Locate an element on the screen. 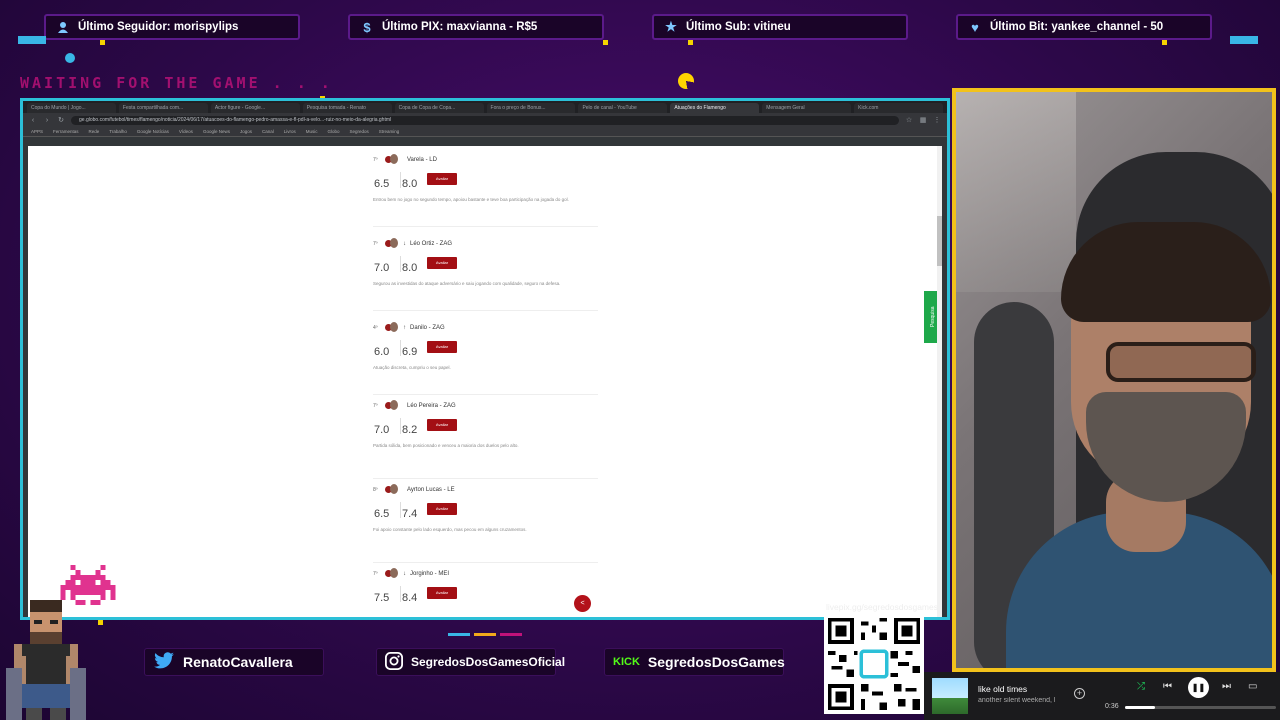 The image size is (1280, 720). menu-icon: ⋮ is located at coordinates (937, 120).